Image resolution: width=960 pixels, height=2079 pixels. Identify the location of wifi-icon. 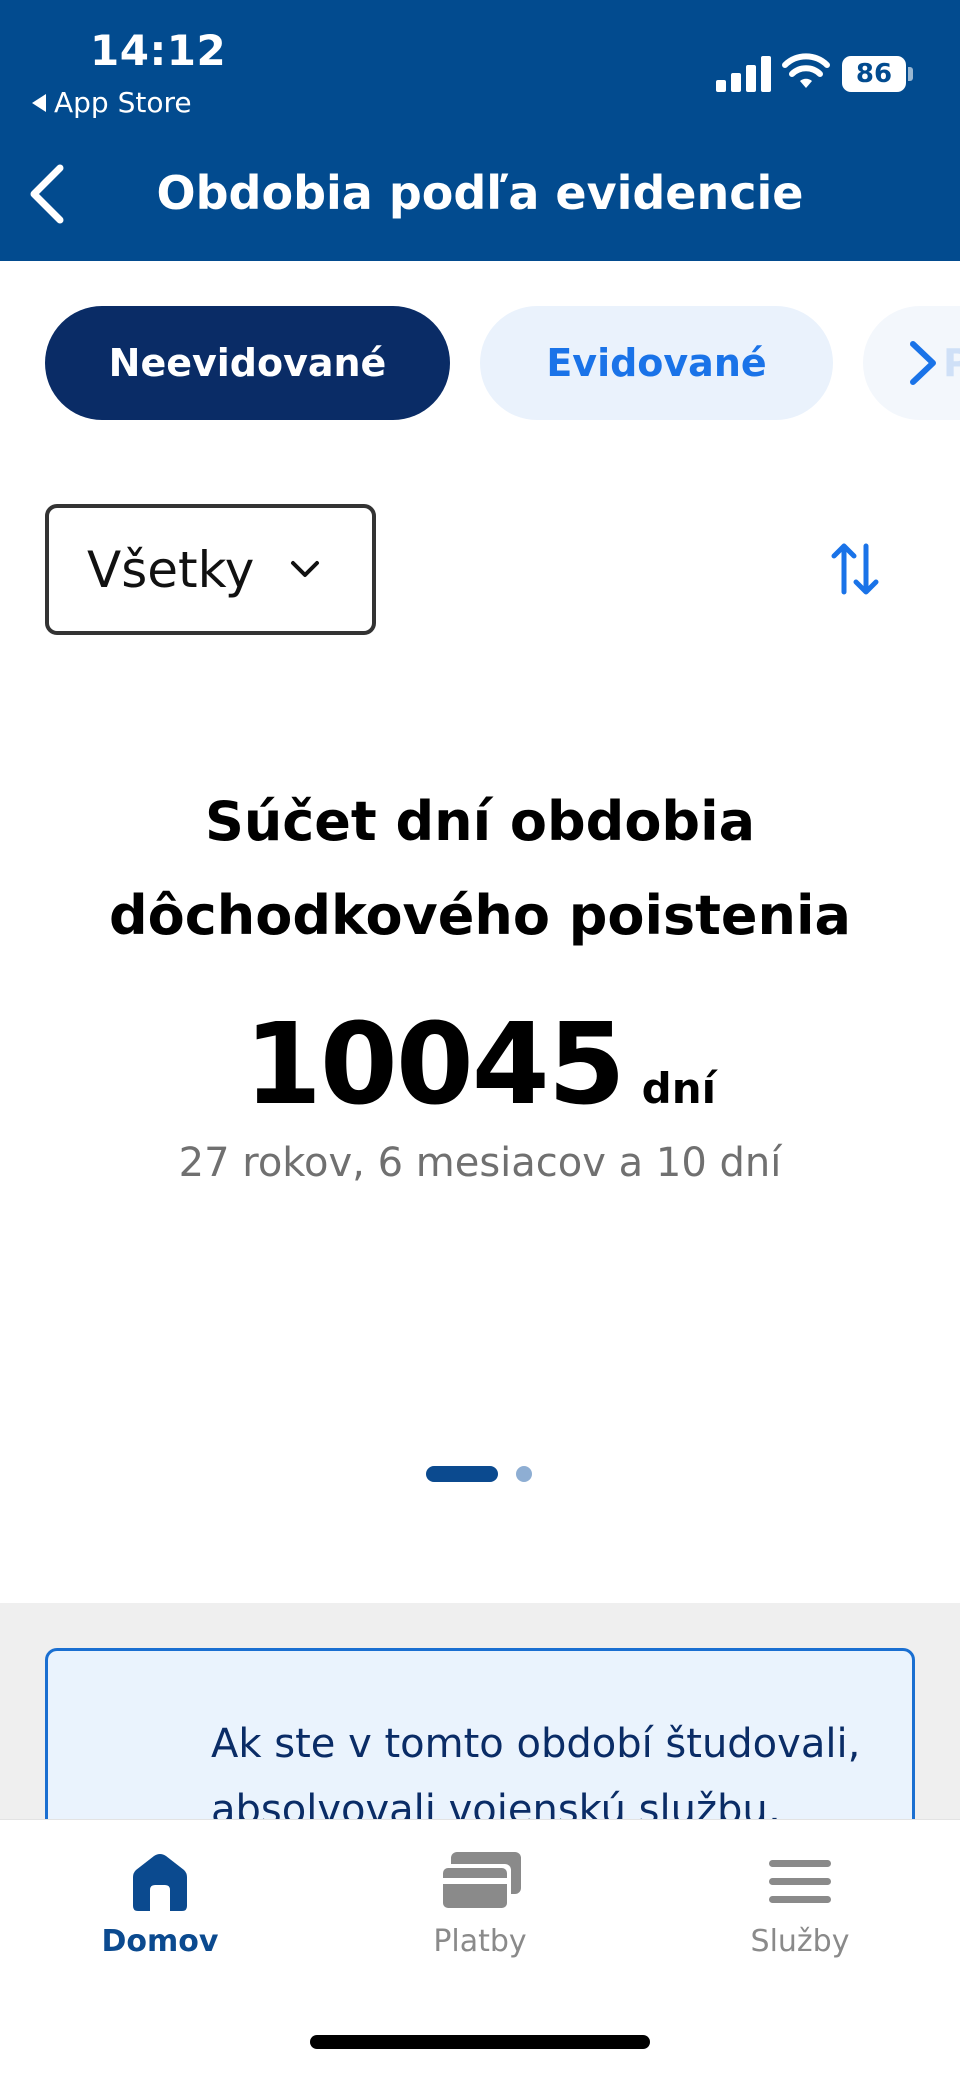
(806, 70).